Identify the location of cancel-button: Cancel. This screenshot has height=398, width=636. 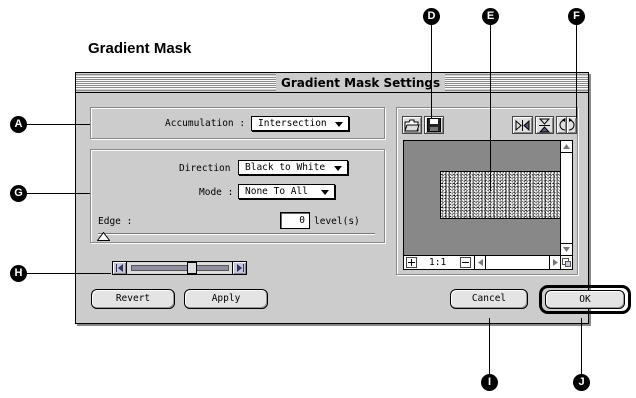
(489, 299).